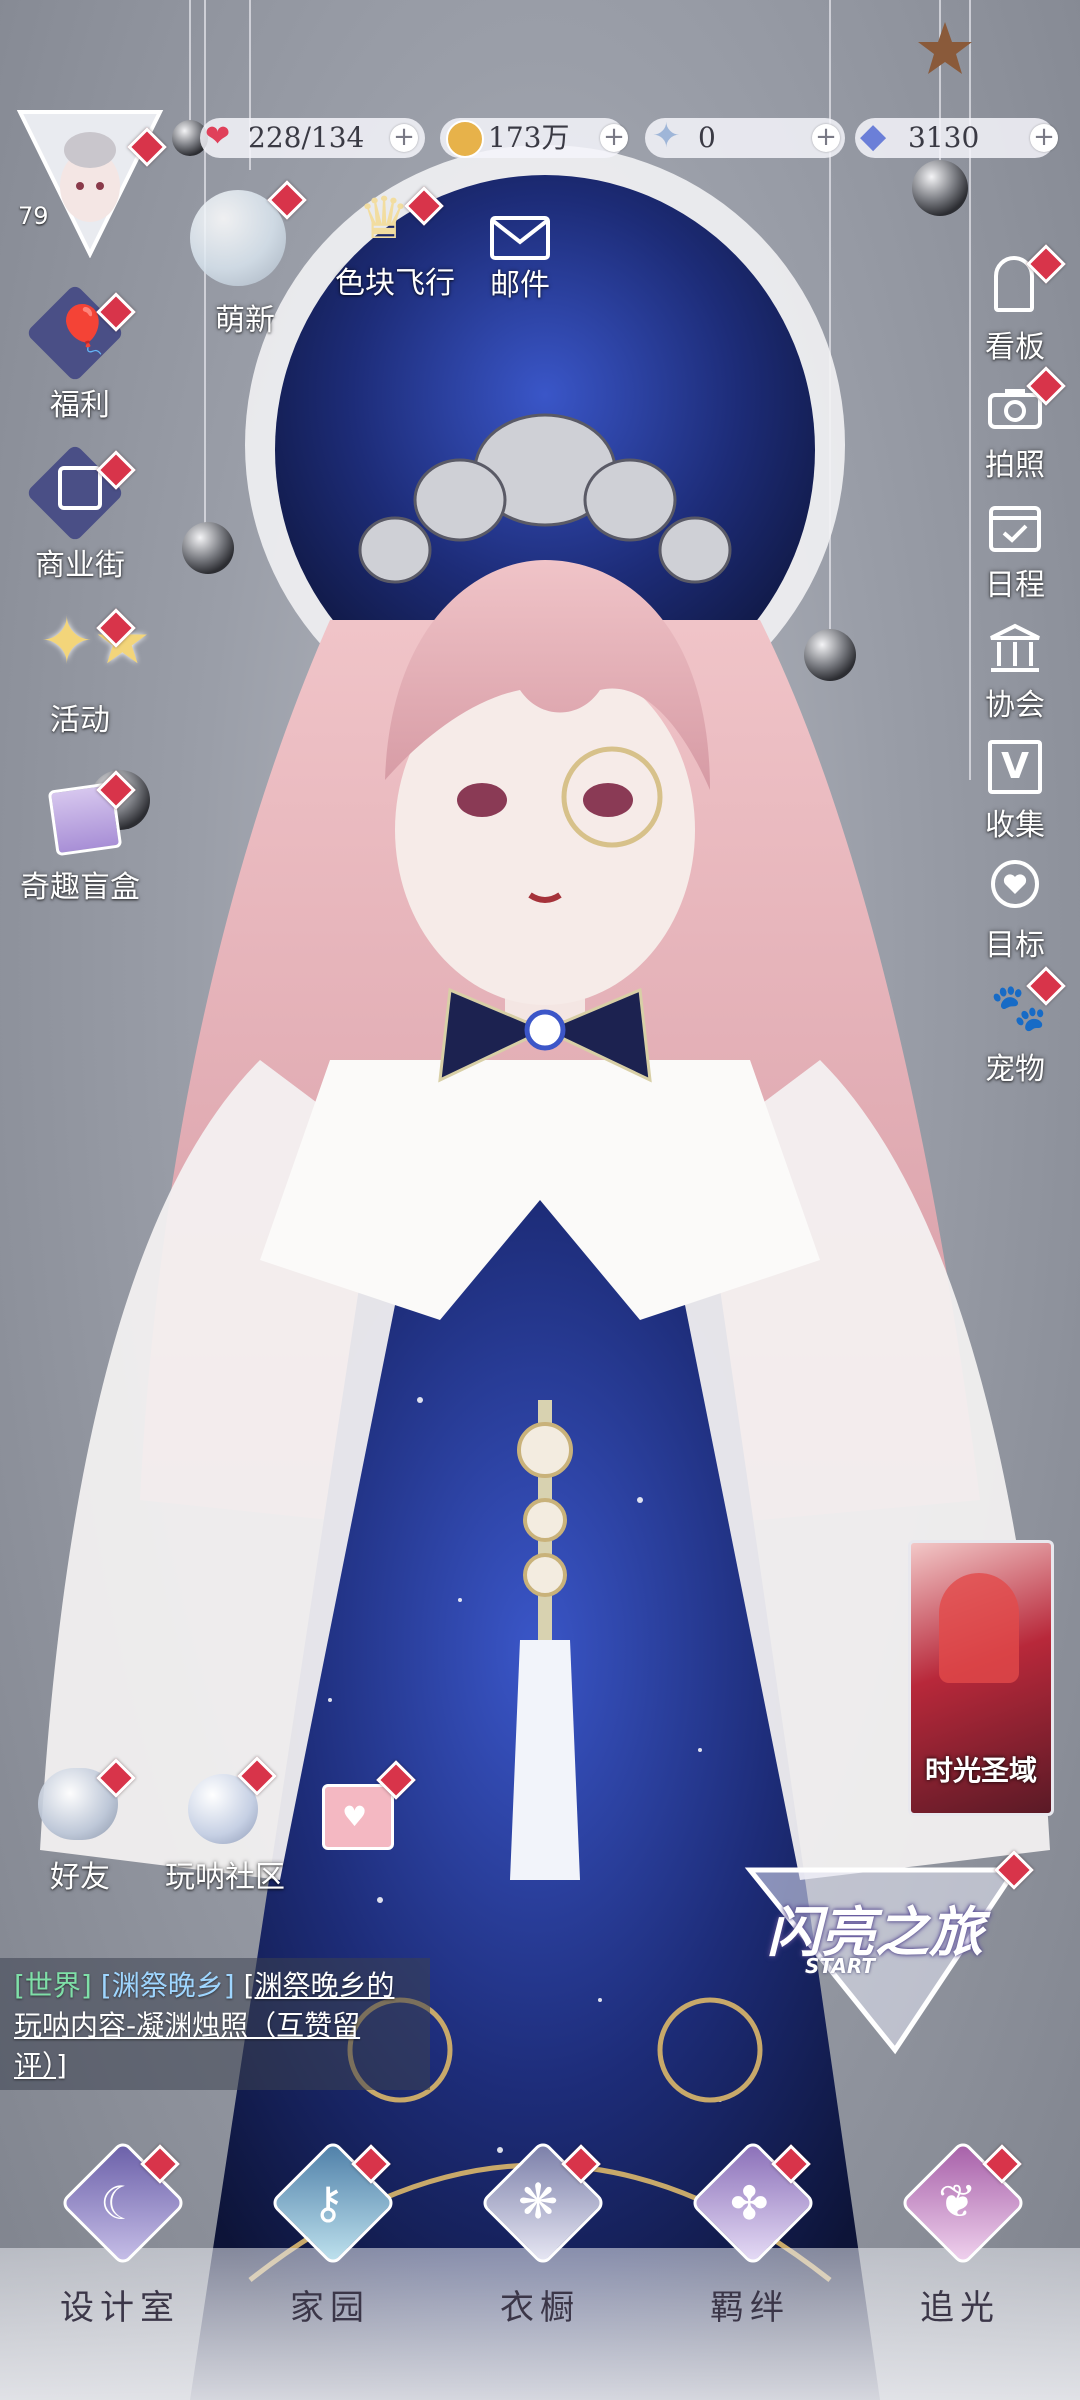 Image resolution: width=1080 pixels, height=2400 pixels. I want to click on crystal-icon: ✦, so click(666, 136).